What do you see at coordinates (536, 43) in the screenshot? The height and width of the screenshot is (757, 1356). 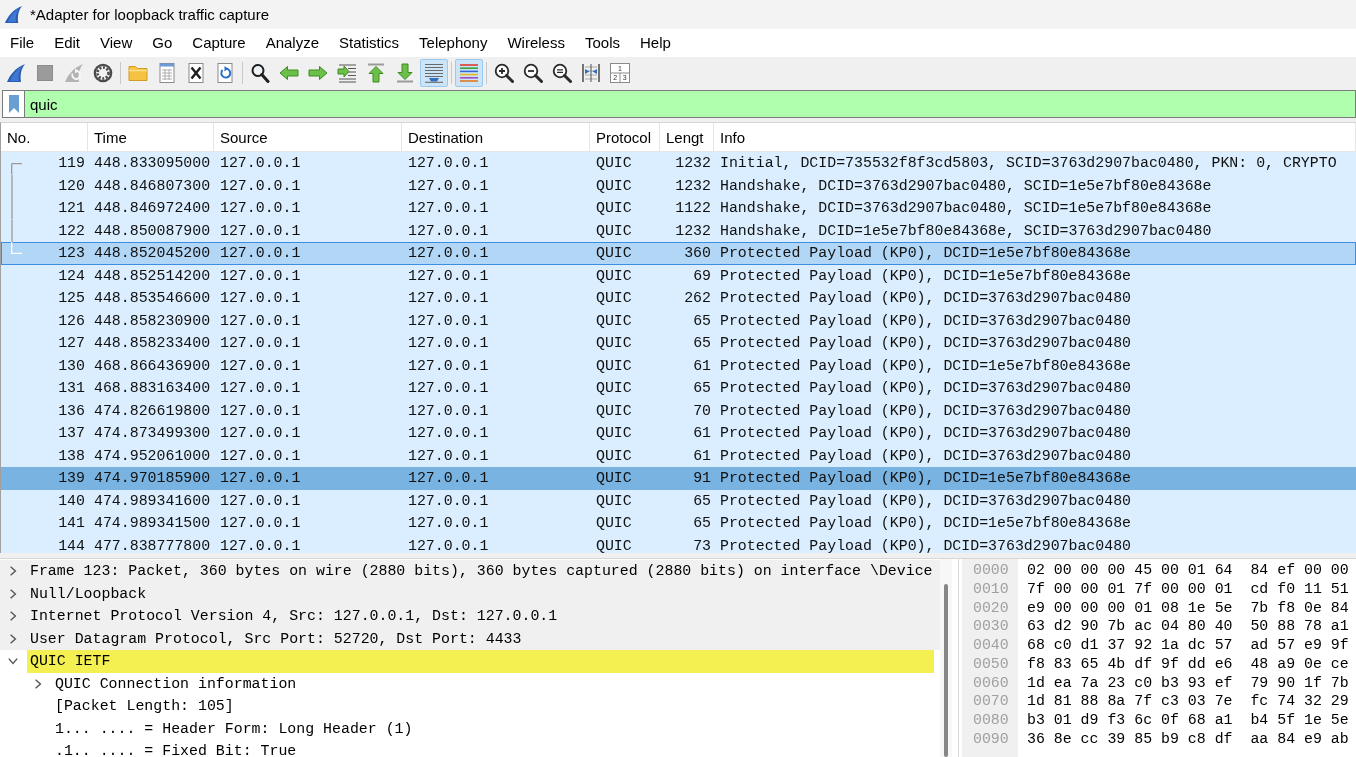 I see `menu-item: Wireless` at bounding box center [536, 43].